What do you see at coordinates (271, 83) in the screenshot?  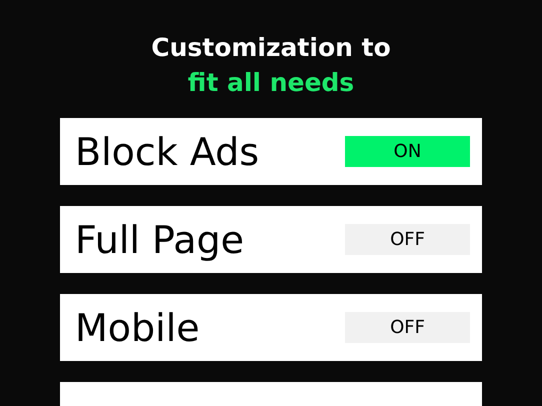 I see `heading-highlight: fit all needs` at bounding box center [271, 83].